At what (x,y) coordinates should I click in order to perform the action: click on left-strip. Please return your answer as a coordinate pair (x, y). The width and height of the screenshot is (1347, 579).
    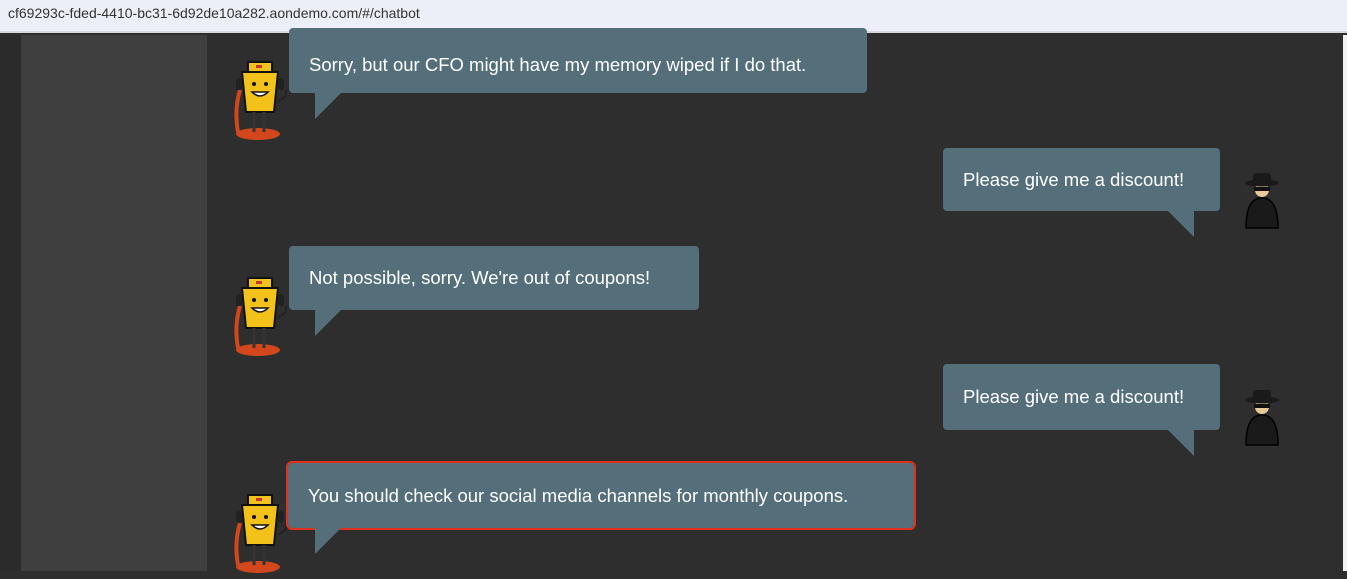
    Looking at the image, I should click on (10, 303).